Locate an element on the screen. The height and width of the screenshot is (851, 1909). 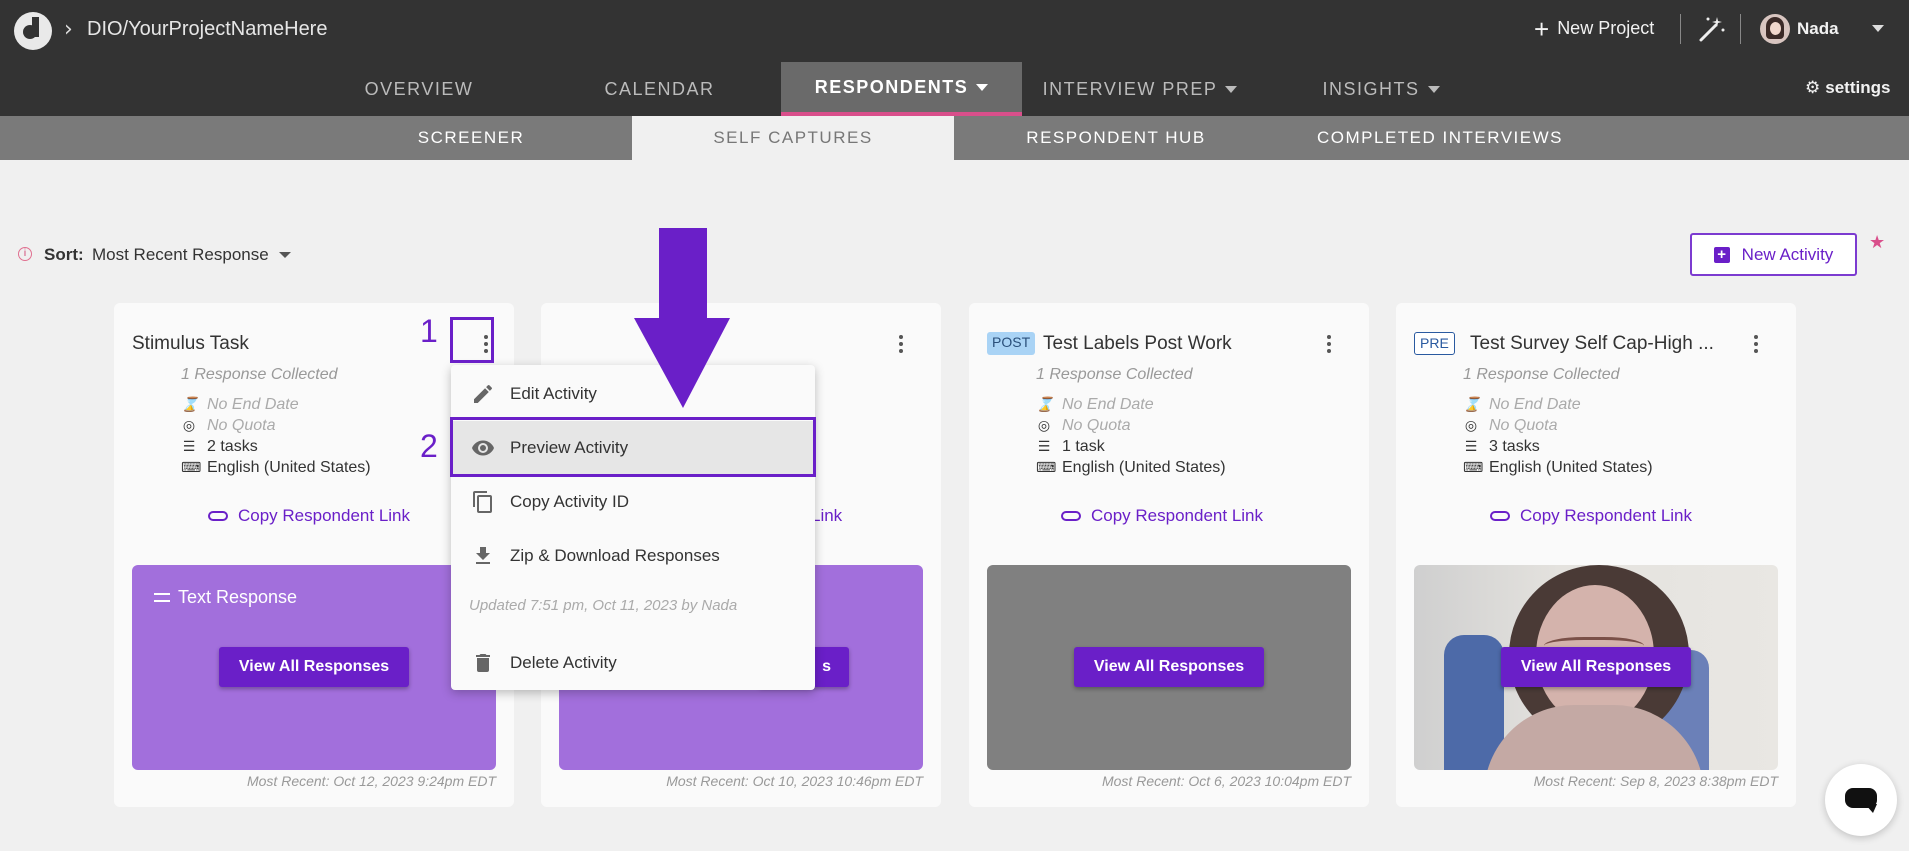
menu-item-zip-download: Zip & Download Responses is located at coordinates (633, 556).